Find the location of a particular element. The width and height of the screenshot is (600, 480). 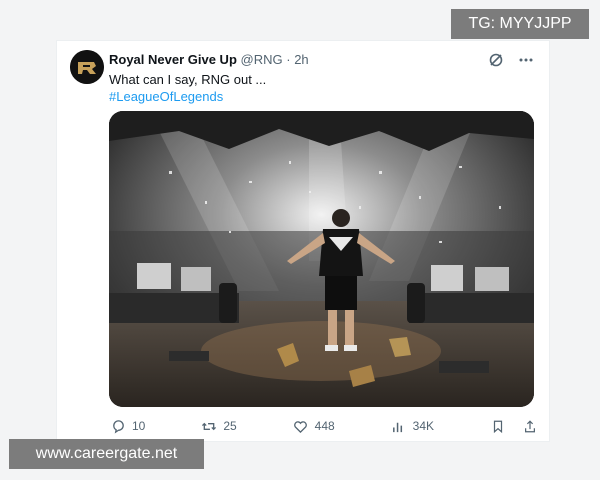

views-count: 34K is located at coordinates (423, 426).